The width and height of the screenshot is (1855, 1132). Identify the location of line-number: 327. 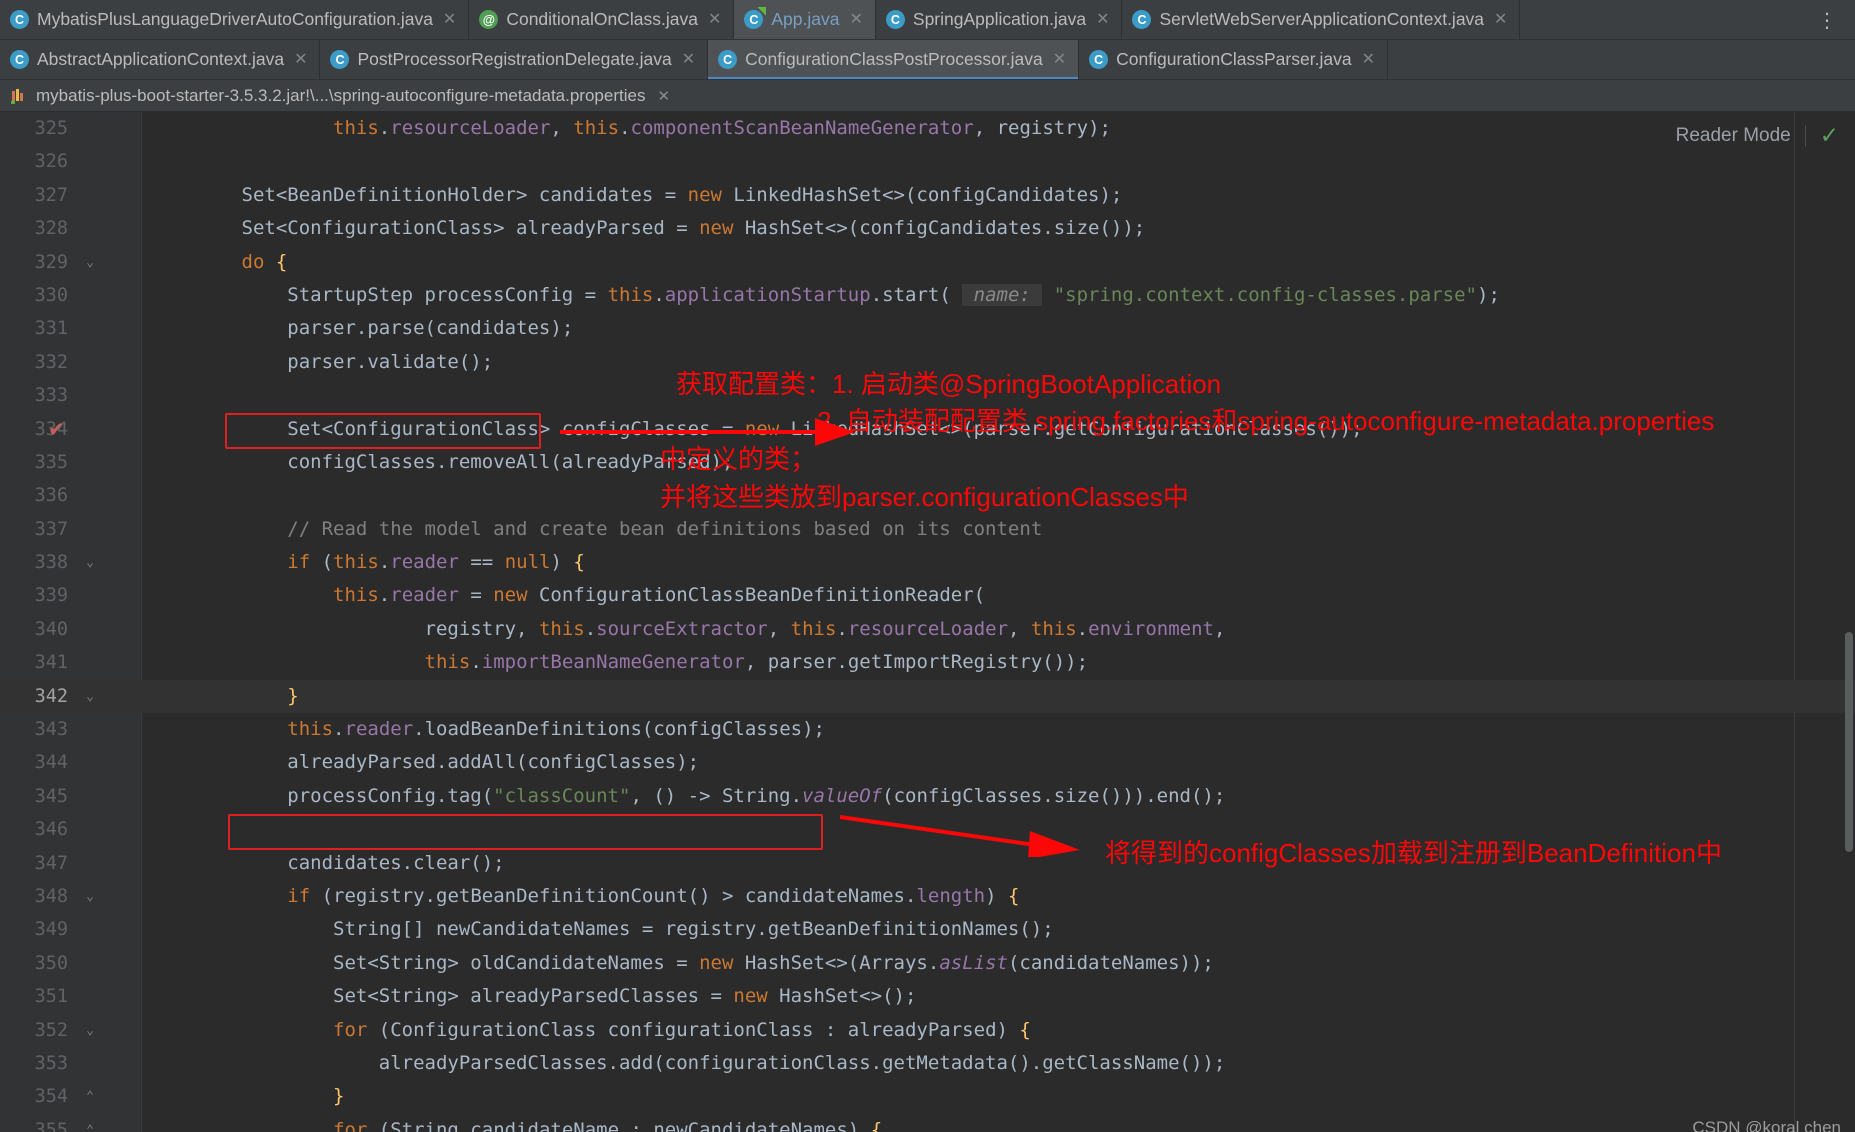
(51, 195).